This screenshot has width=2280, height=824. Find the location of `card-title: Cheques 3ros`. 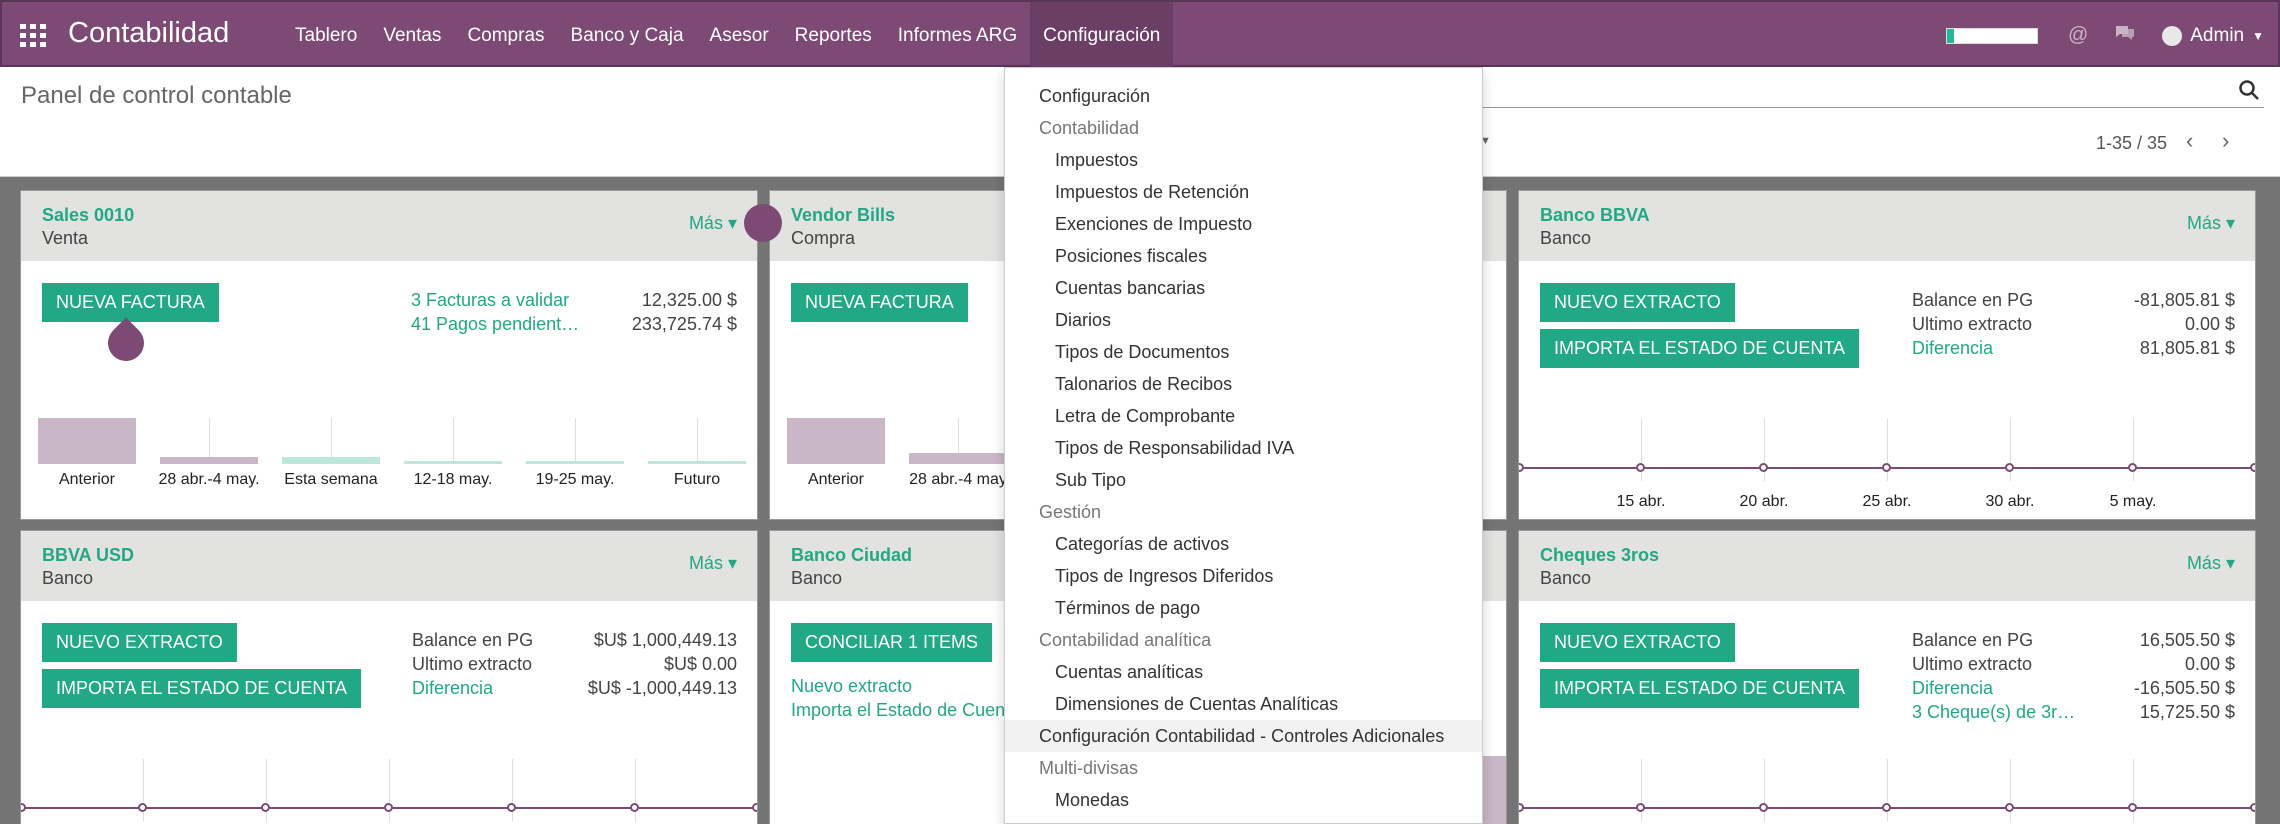

card-title: Cheques 3ros is located at coordinates (1599, 555).